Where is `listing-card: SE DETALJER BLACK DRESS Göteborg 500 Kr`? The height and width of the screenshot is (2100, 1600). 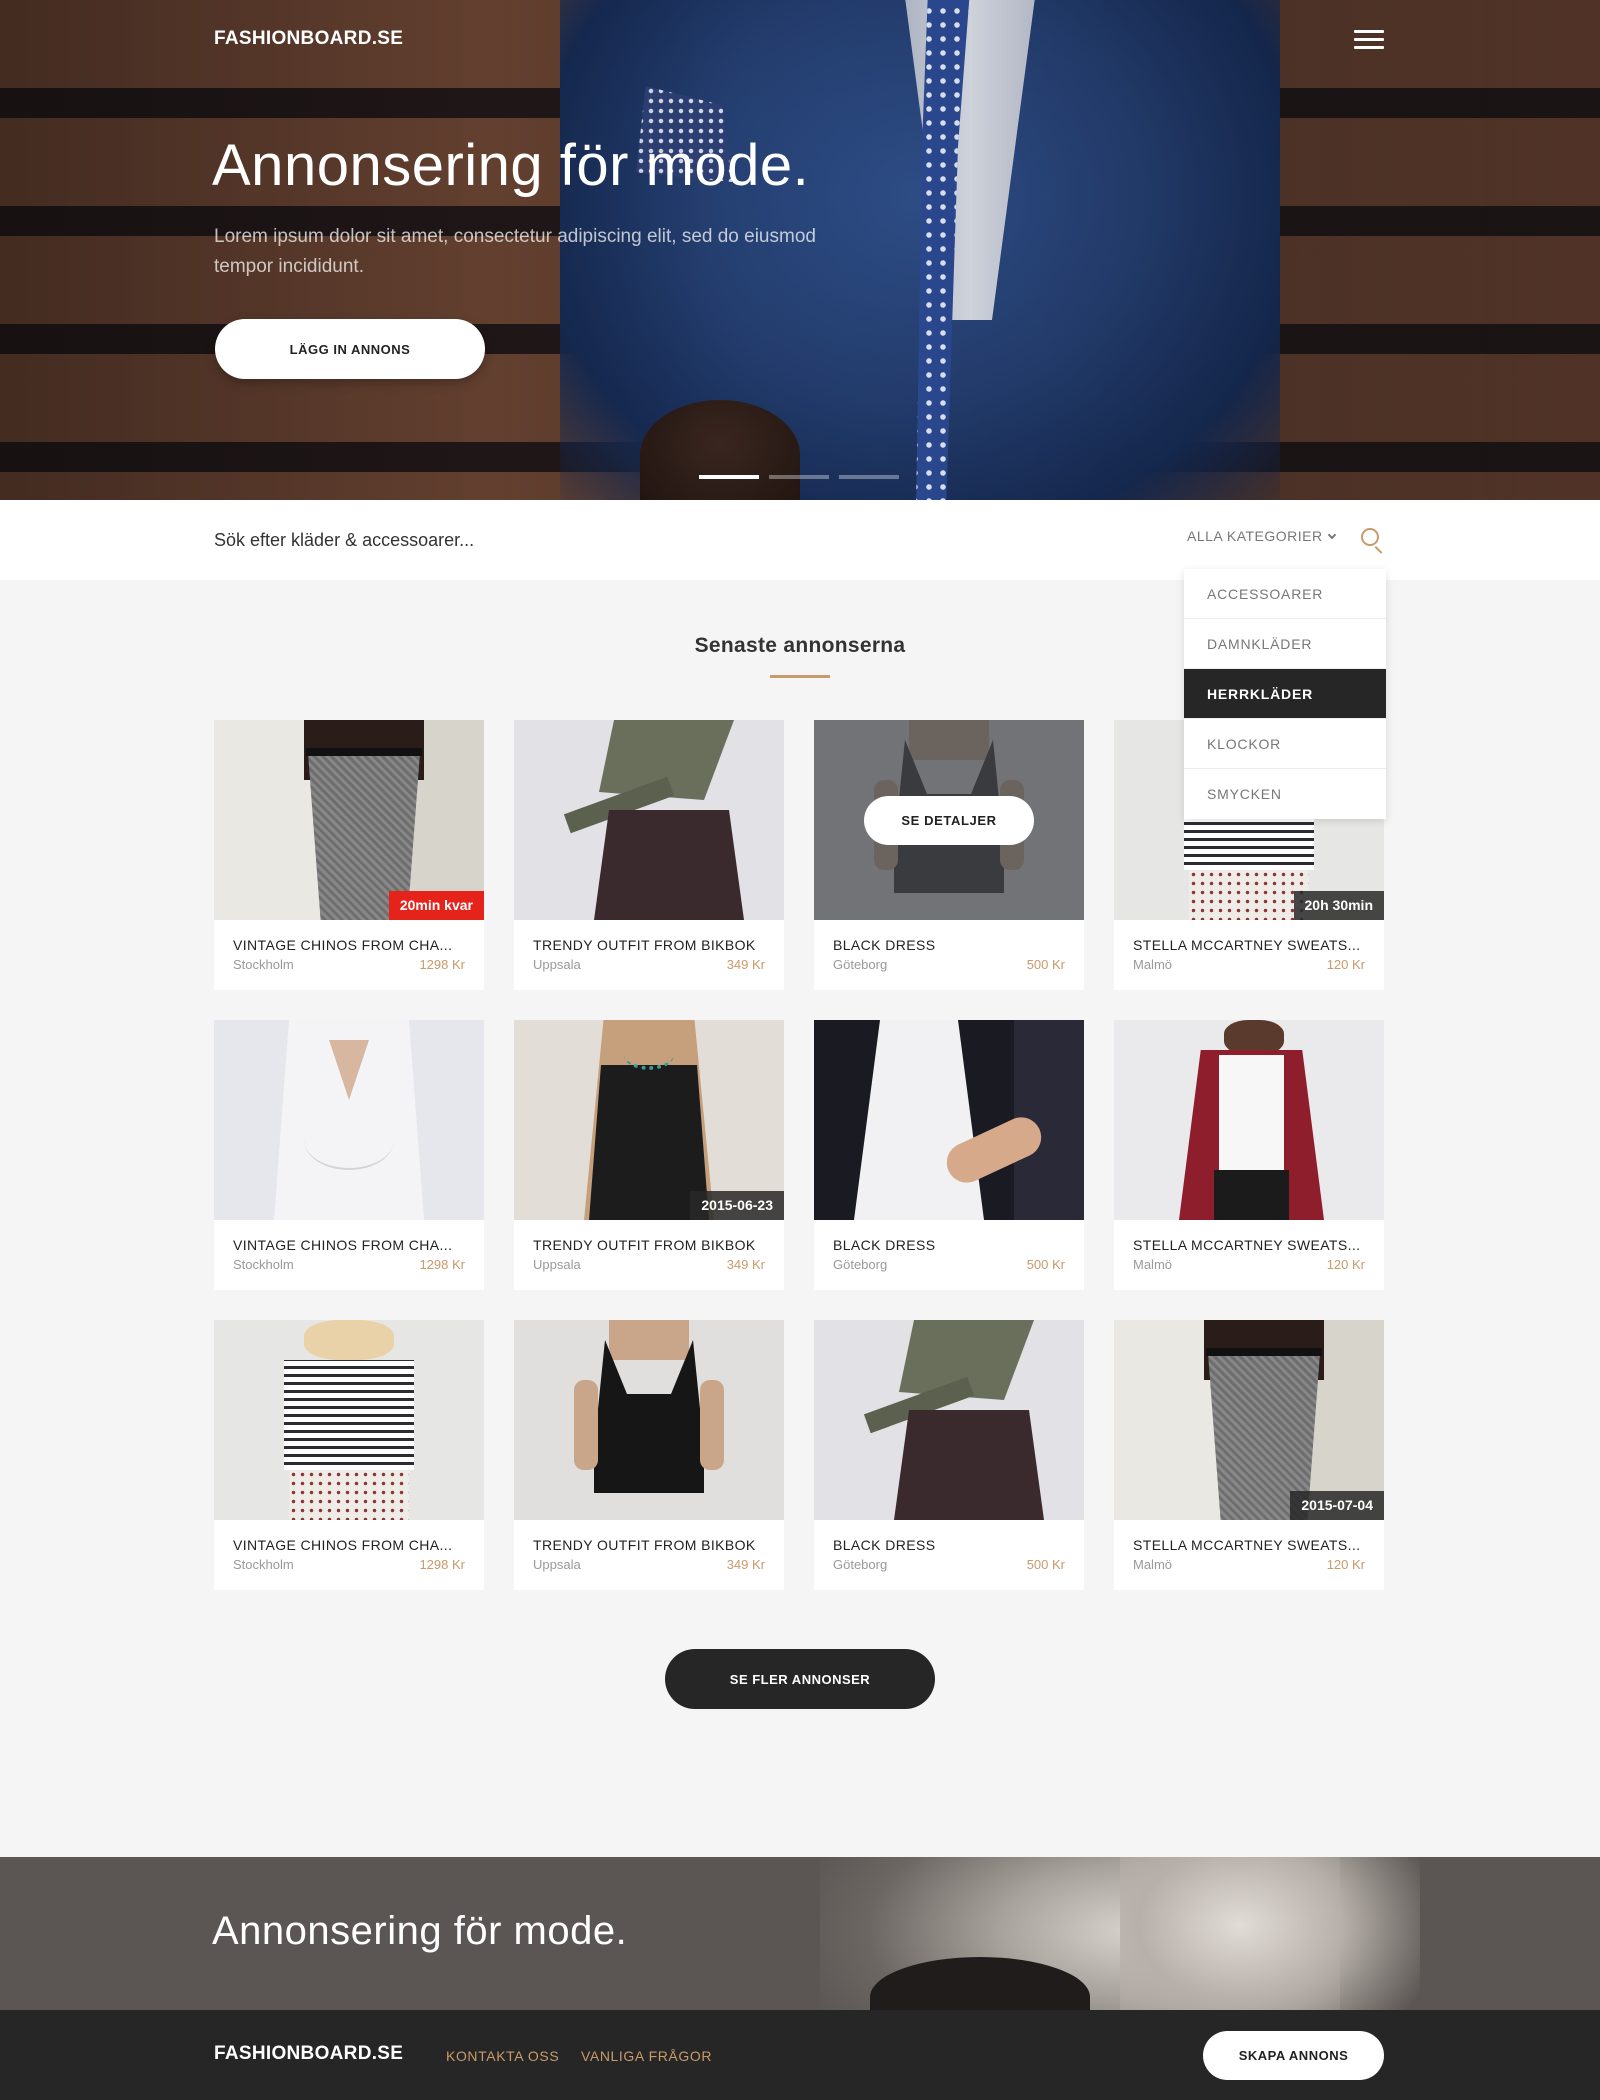 listing-card: SE DETALJER BLACK DRESS Göteborg 500 Kr is located at coordinates (949, 855).